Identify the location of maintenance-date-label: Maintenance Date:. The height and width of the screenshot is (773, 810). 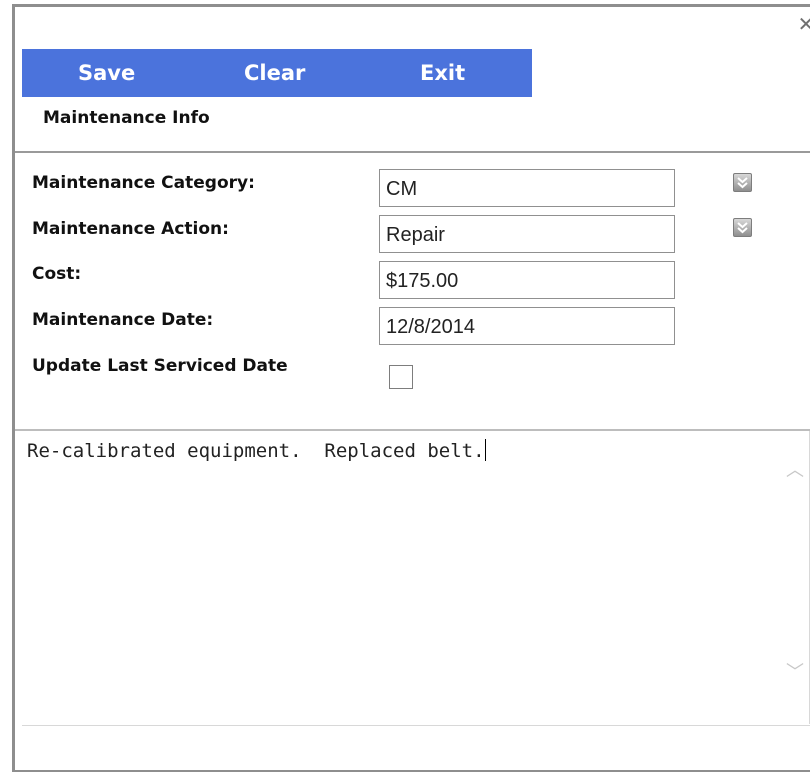
(123, 320).